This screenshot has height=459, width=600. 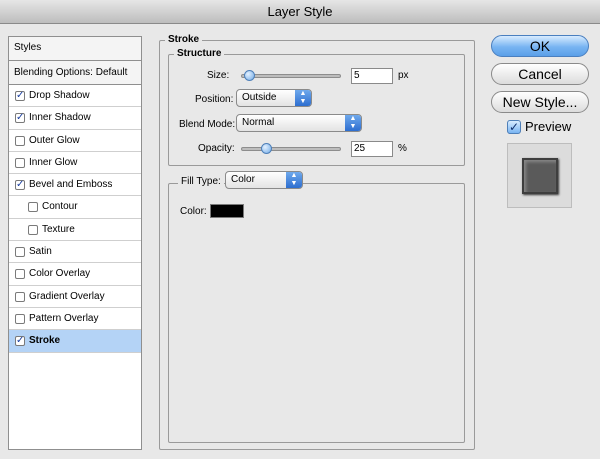 What do you see at coordinates (67, 296) in the screenshot?
I see `style-item-label: Gradient Overlay` at bounding box center [67, 296].